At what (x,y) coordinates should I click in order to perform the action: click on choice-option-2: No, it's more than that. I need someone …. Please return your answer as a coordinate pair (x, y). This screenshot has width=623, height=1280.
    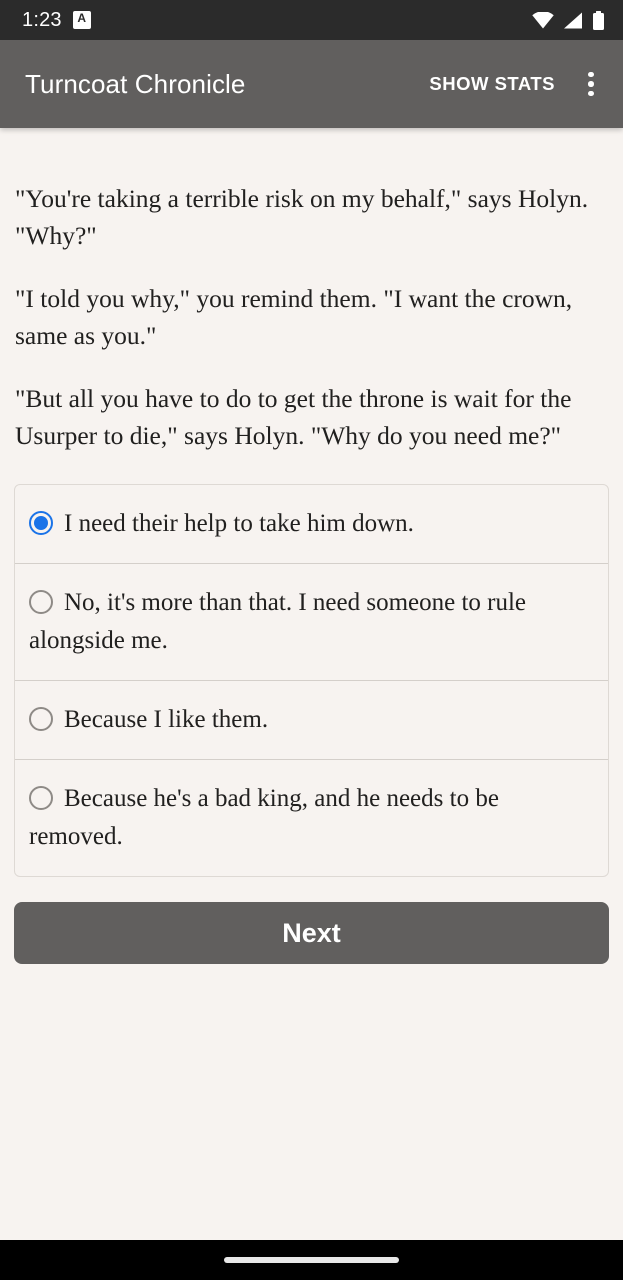
    Looking at the image, I should click on (311, 622).